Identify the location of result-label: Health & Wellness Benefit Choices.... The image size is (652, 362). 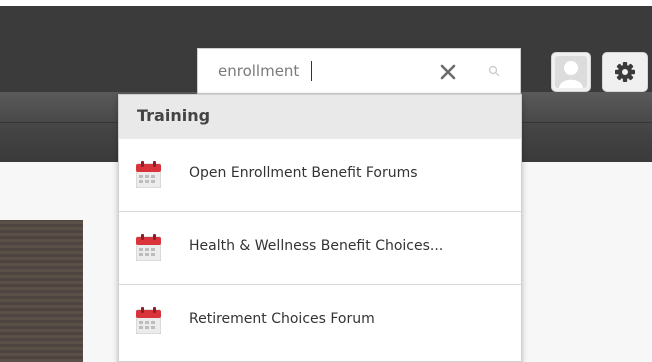
(316, 246).